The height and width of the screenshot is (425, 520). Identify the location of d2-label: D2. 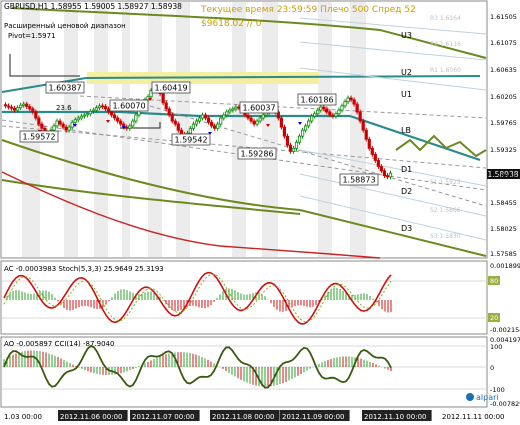
(406, 191).